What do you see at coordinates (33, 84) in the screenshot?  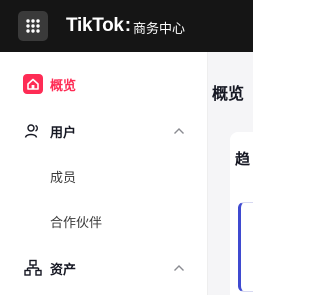 I see `home-icon` at bounding box center [33, 84].